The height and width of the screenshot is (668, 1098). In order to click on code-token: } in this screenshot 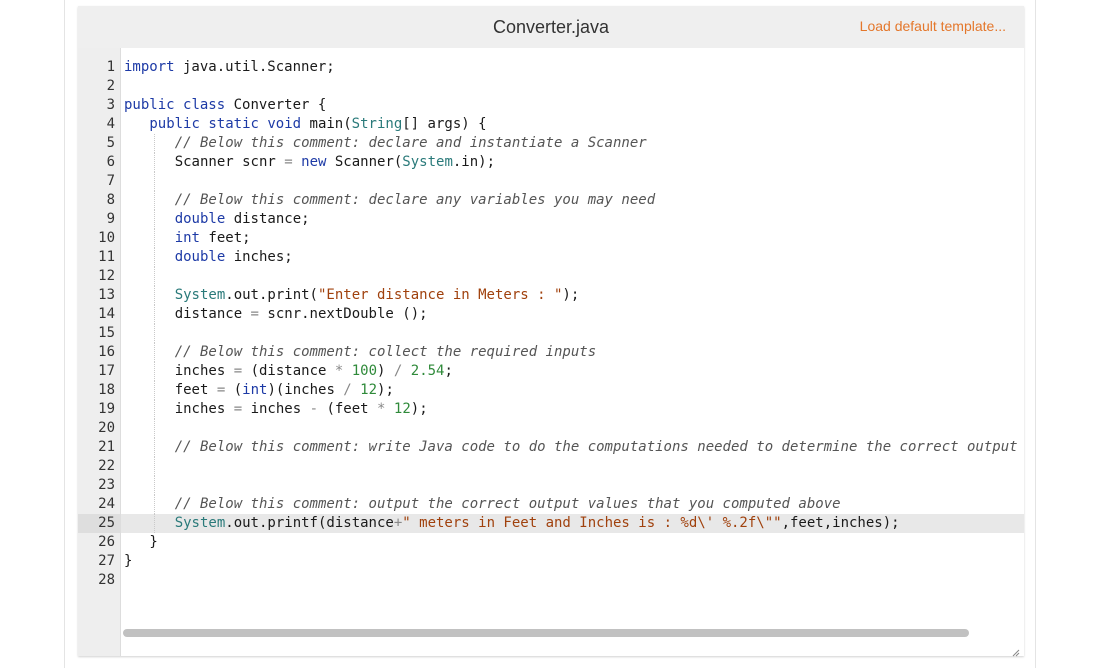, I will do `click(153, 542)`.